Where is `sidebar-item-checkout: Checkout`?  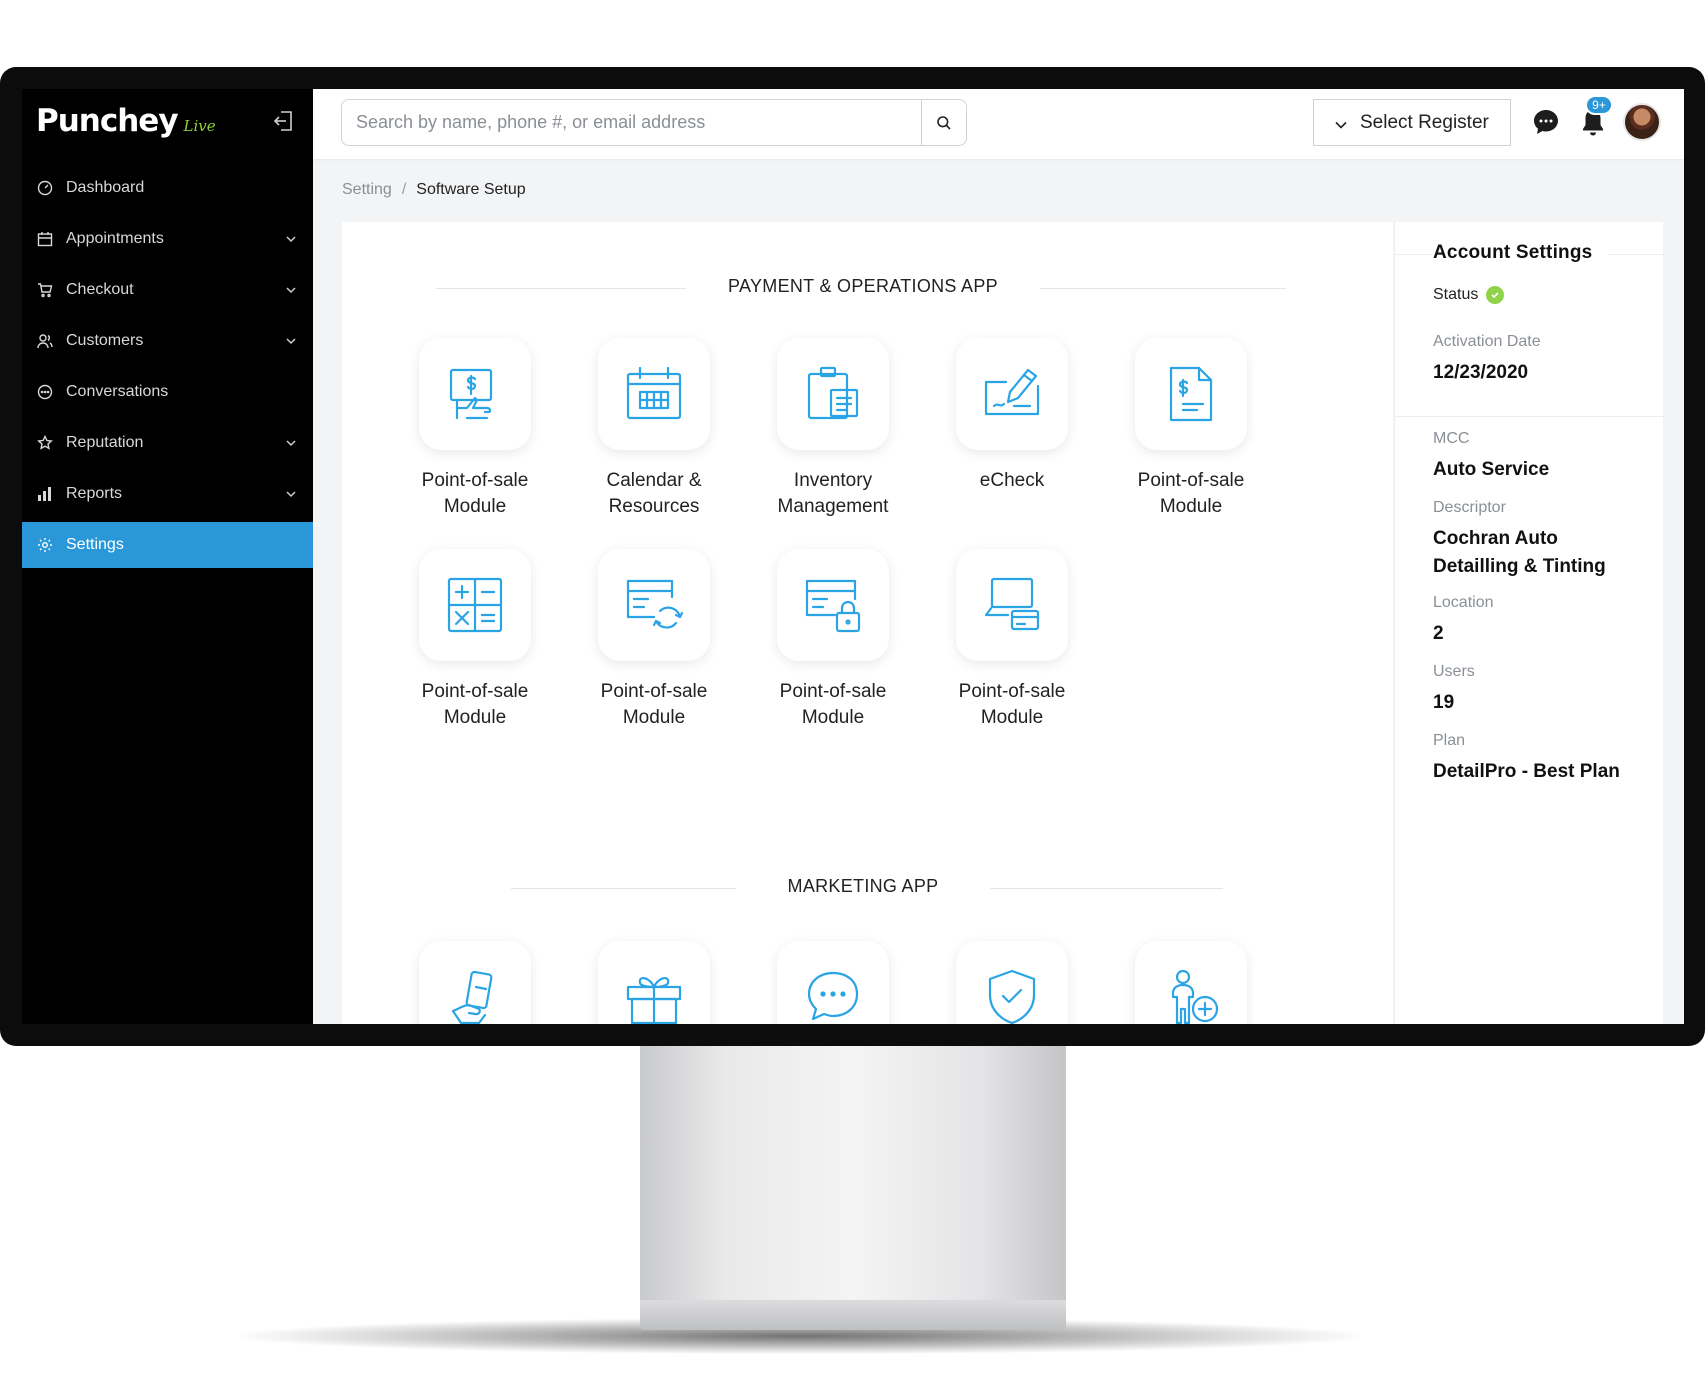 sidebar-item-checkout: Checkout is located at coordinates (167, 290).